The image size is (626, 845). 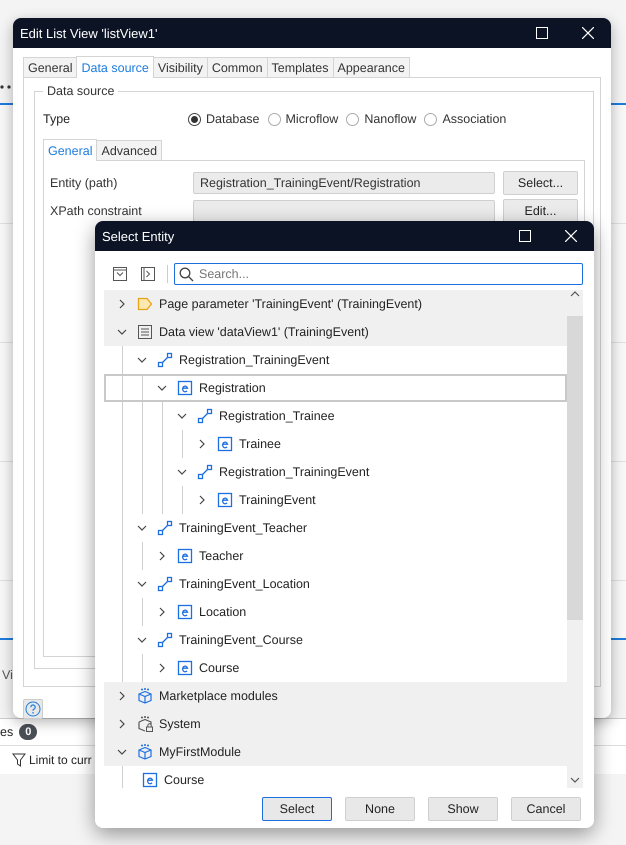 What do you see at coordinates (139, 236) in the screenshot?
I see `window-title: Select Entity` at bounding box center [139, 236].